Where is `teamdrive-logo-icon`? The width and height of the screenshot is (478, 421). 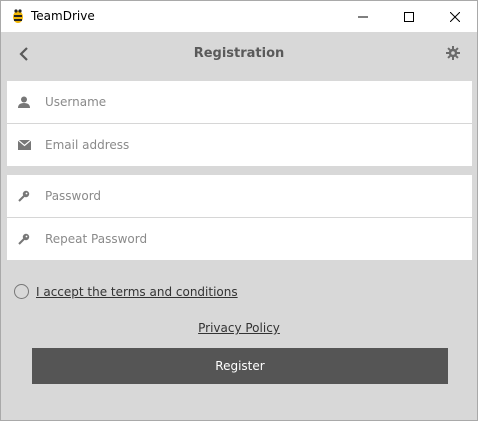 teamdrive-logo-icon is located at coordinates (18, 16).